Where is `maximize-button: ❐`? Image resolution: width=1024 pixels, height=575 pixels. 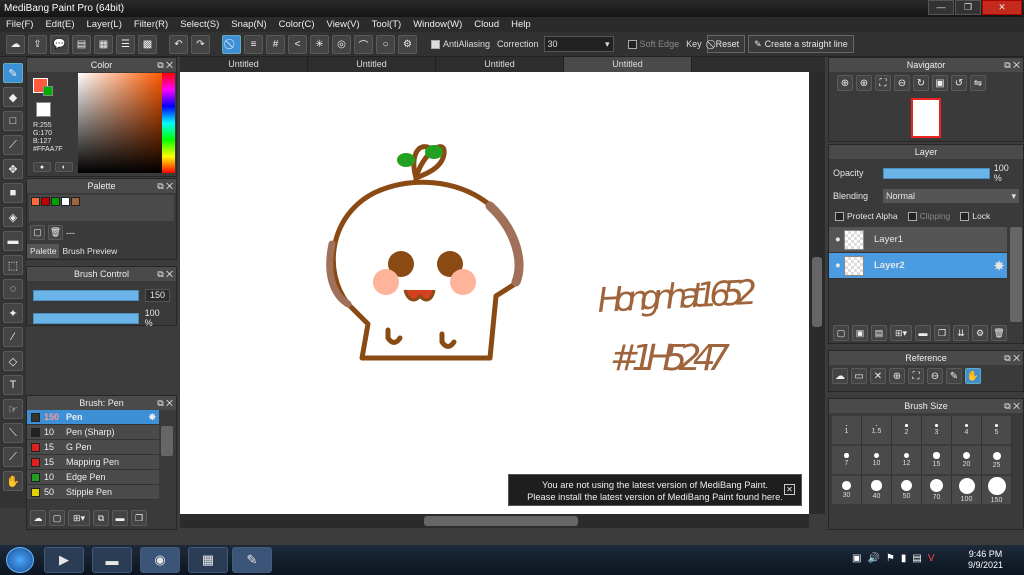 maximize-button: ❐ is located at coordinates (968, 7).